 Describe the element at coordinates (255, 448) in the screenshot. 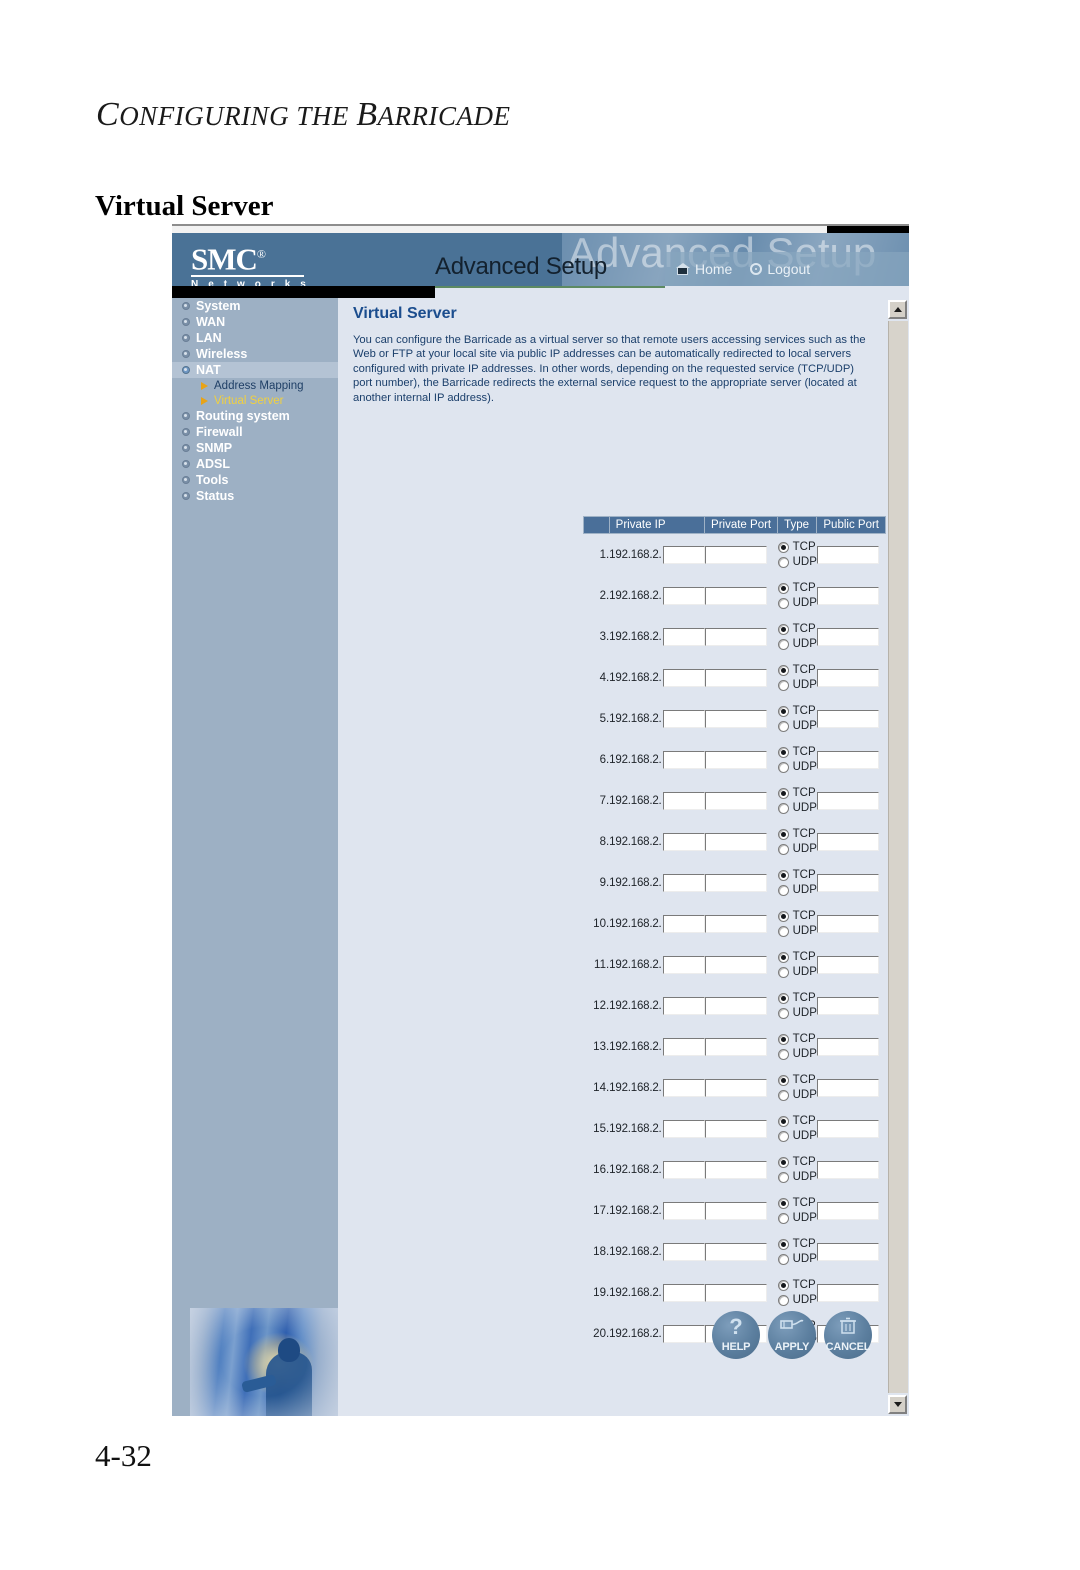

I see `sidebar-item-snmp: SNMP` at that location.